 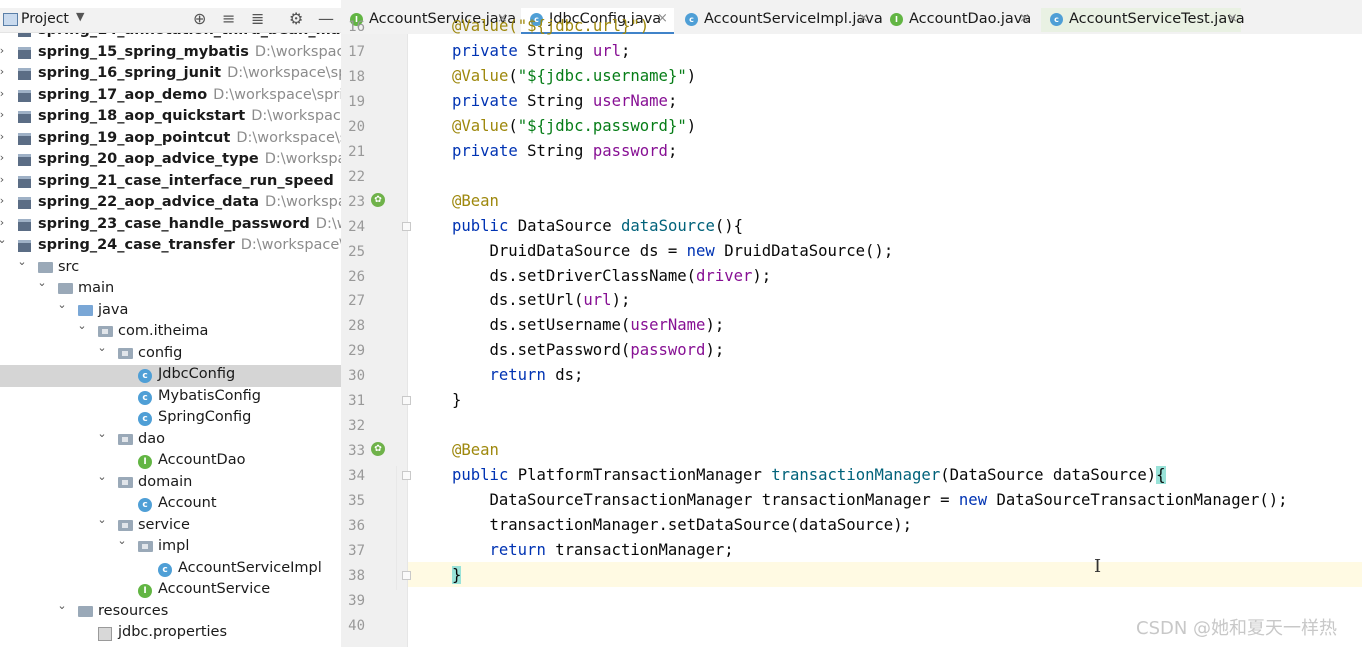 What do you see at coordinates (170, 310) in the screenshot?
I see `tree-row: ⌄ java` at bounding box center [170, 310].